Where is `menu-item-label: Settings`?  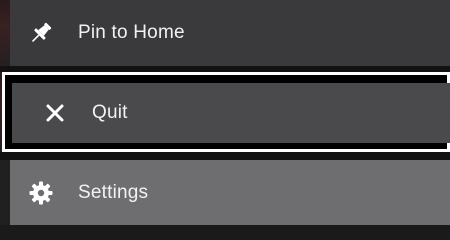 menu-item-label: Settings is located at coordinates (113, 192).